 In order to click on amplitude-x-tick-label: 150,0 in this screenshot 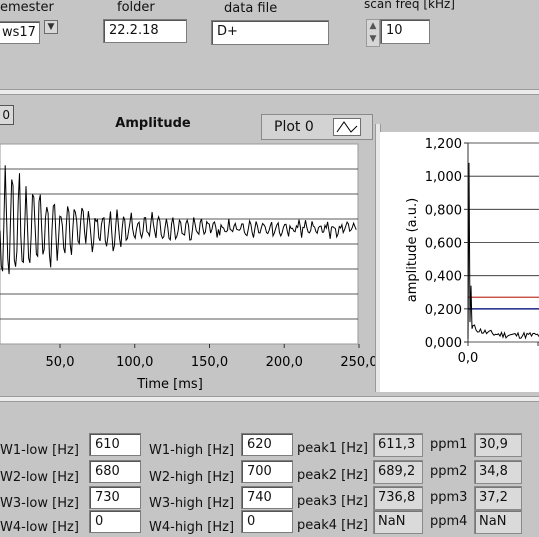, I will do `click(209, 362)`.